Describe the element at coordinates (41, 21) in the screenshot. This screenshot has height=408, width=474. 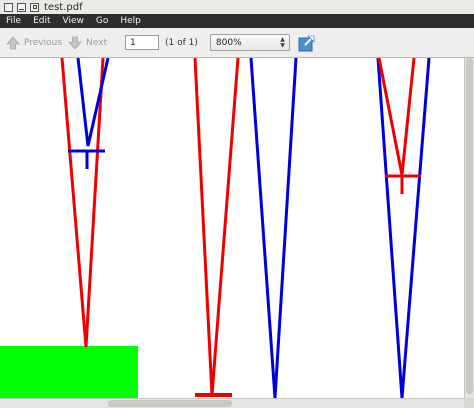
I see `menu-edit: Edit` at that location.